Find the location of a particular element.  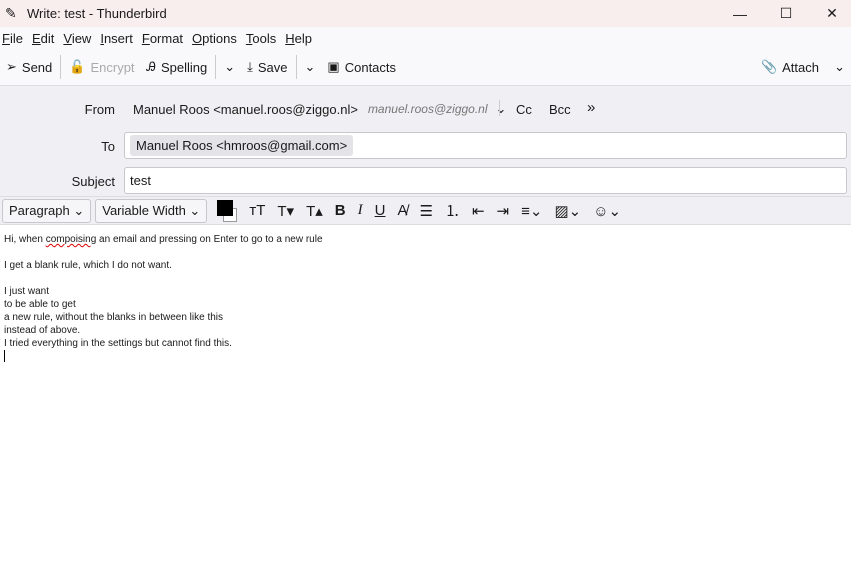

subject-input: test is located at coordinates (485, 180).